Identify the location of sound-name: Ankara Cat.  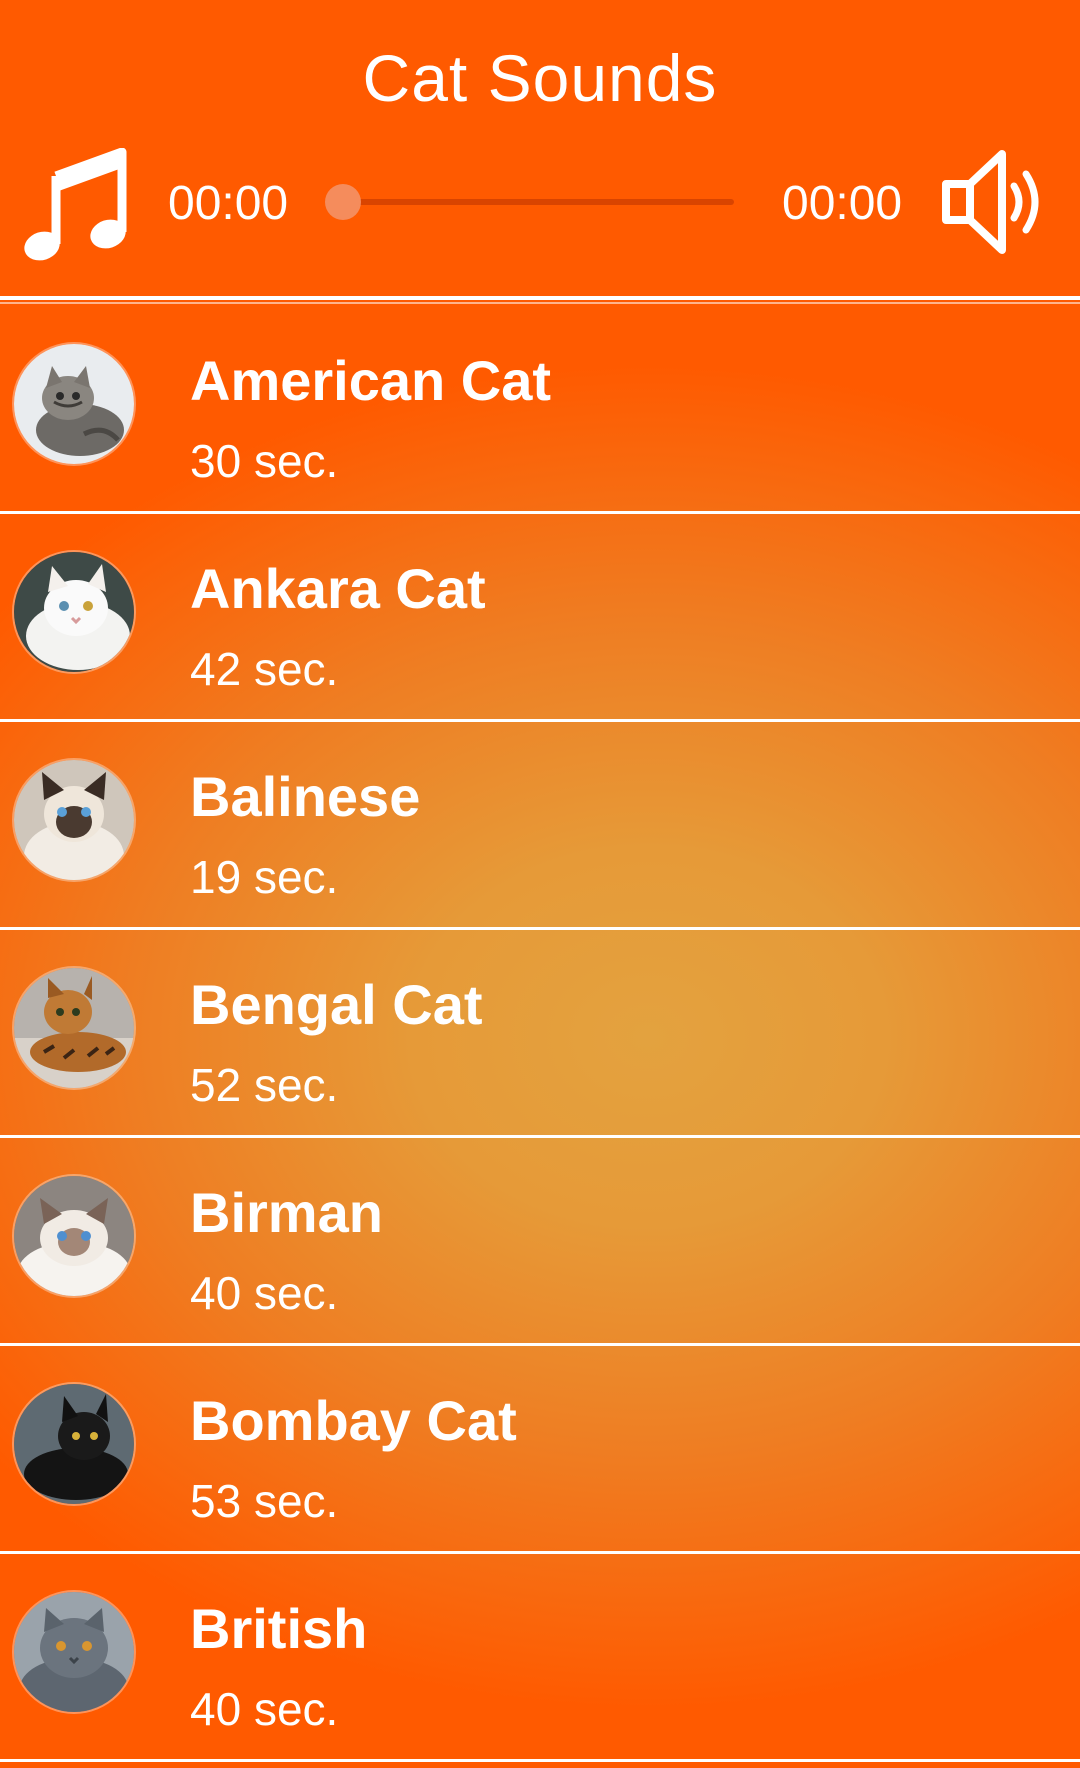
(338, 588).